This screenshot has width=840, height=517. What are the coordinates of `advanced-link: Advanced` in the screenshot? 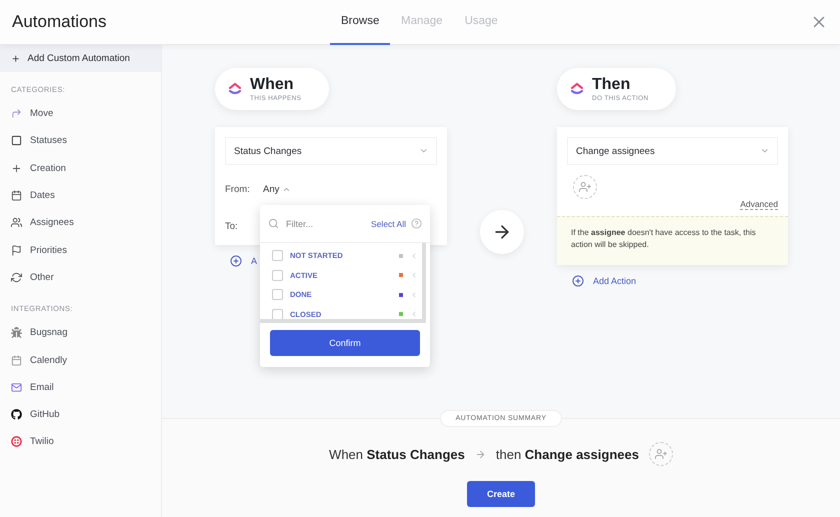 It's located at (759, 204).